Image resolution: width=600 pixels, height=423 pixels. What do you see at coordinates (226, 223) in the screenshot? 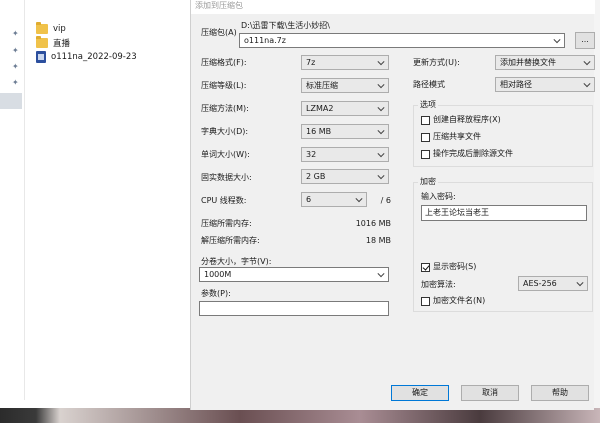
I see `mem-compress-label: 压缩所需内存:` at bounding box center [226, 223].